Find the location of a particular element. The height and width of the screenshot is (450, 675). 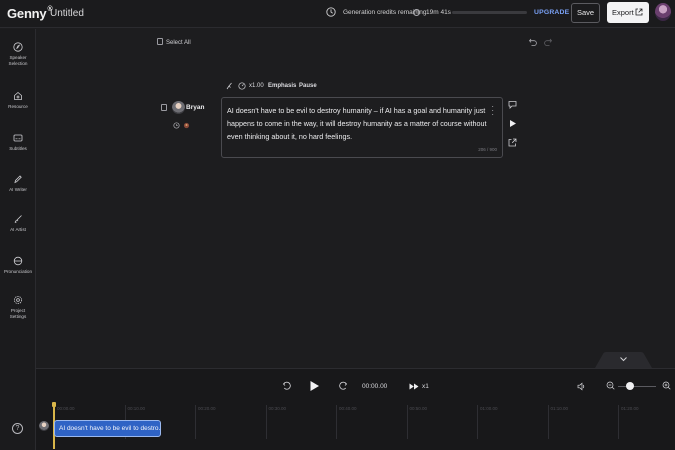

speaker-avatar is located at coordinates (178, 107).